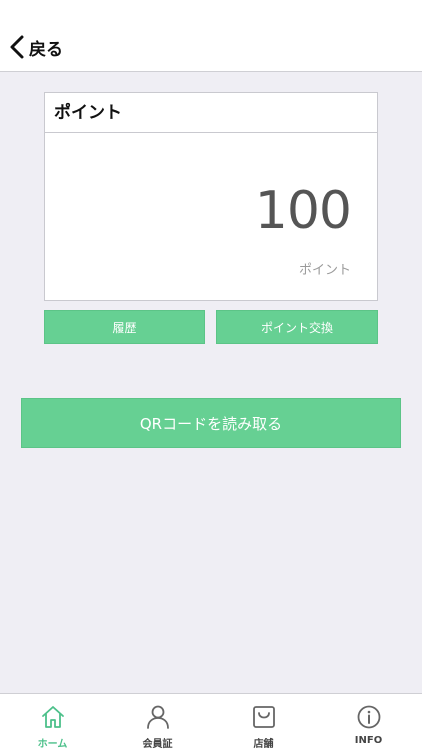 The image size is (422, 750). Describe the element at coordinates (157, 744) in the screenshot. I see `tab-member-label: 会員証` at that location.